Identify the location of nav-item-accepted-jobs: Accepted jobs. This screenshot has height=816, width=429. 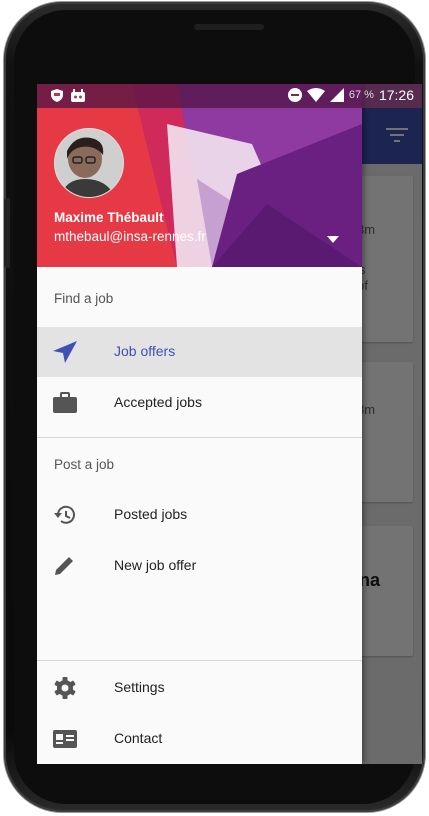
(199, 403).